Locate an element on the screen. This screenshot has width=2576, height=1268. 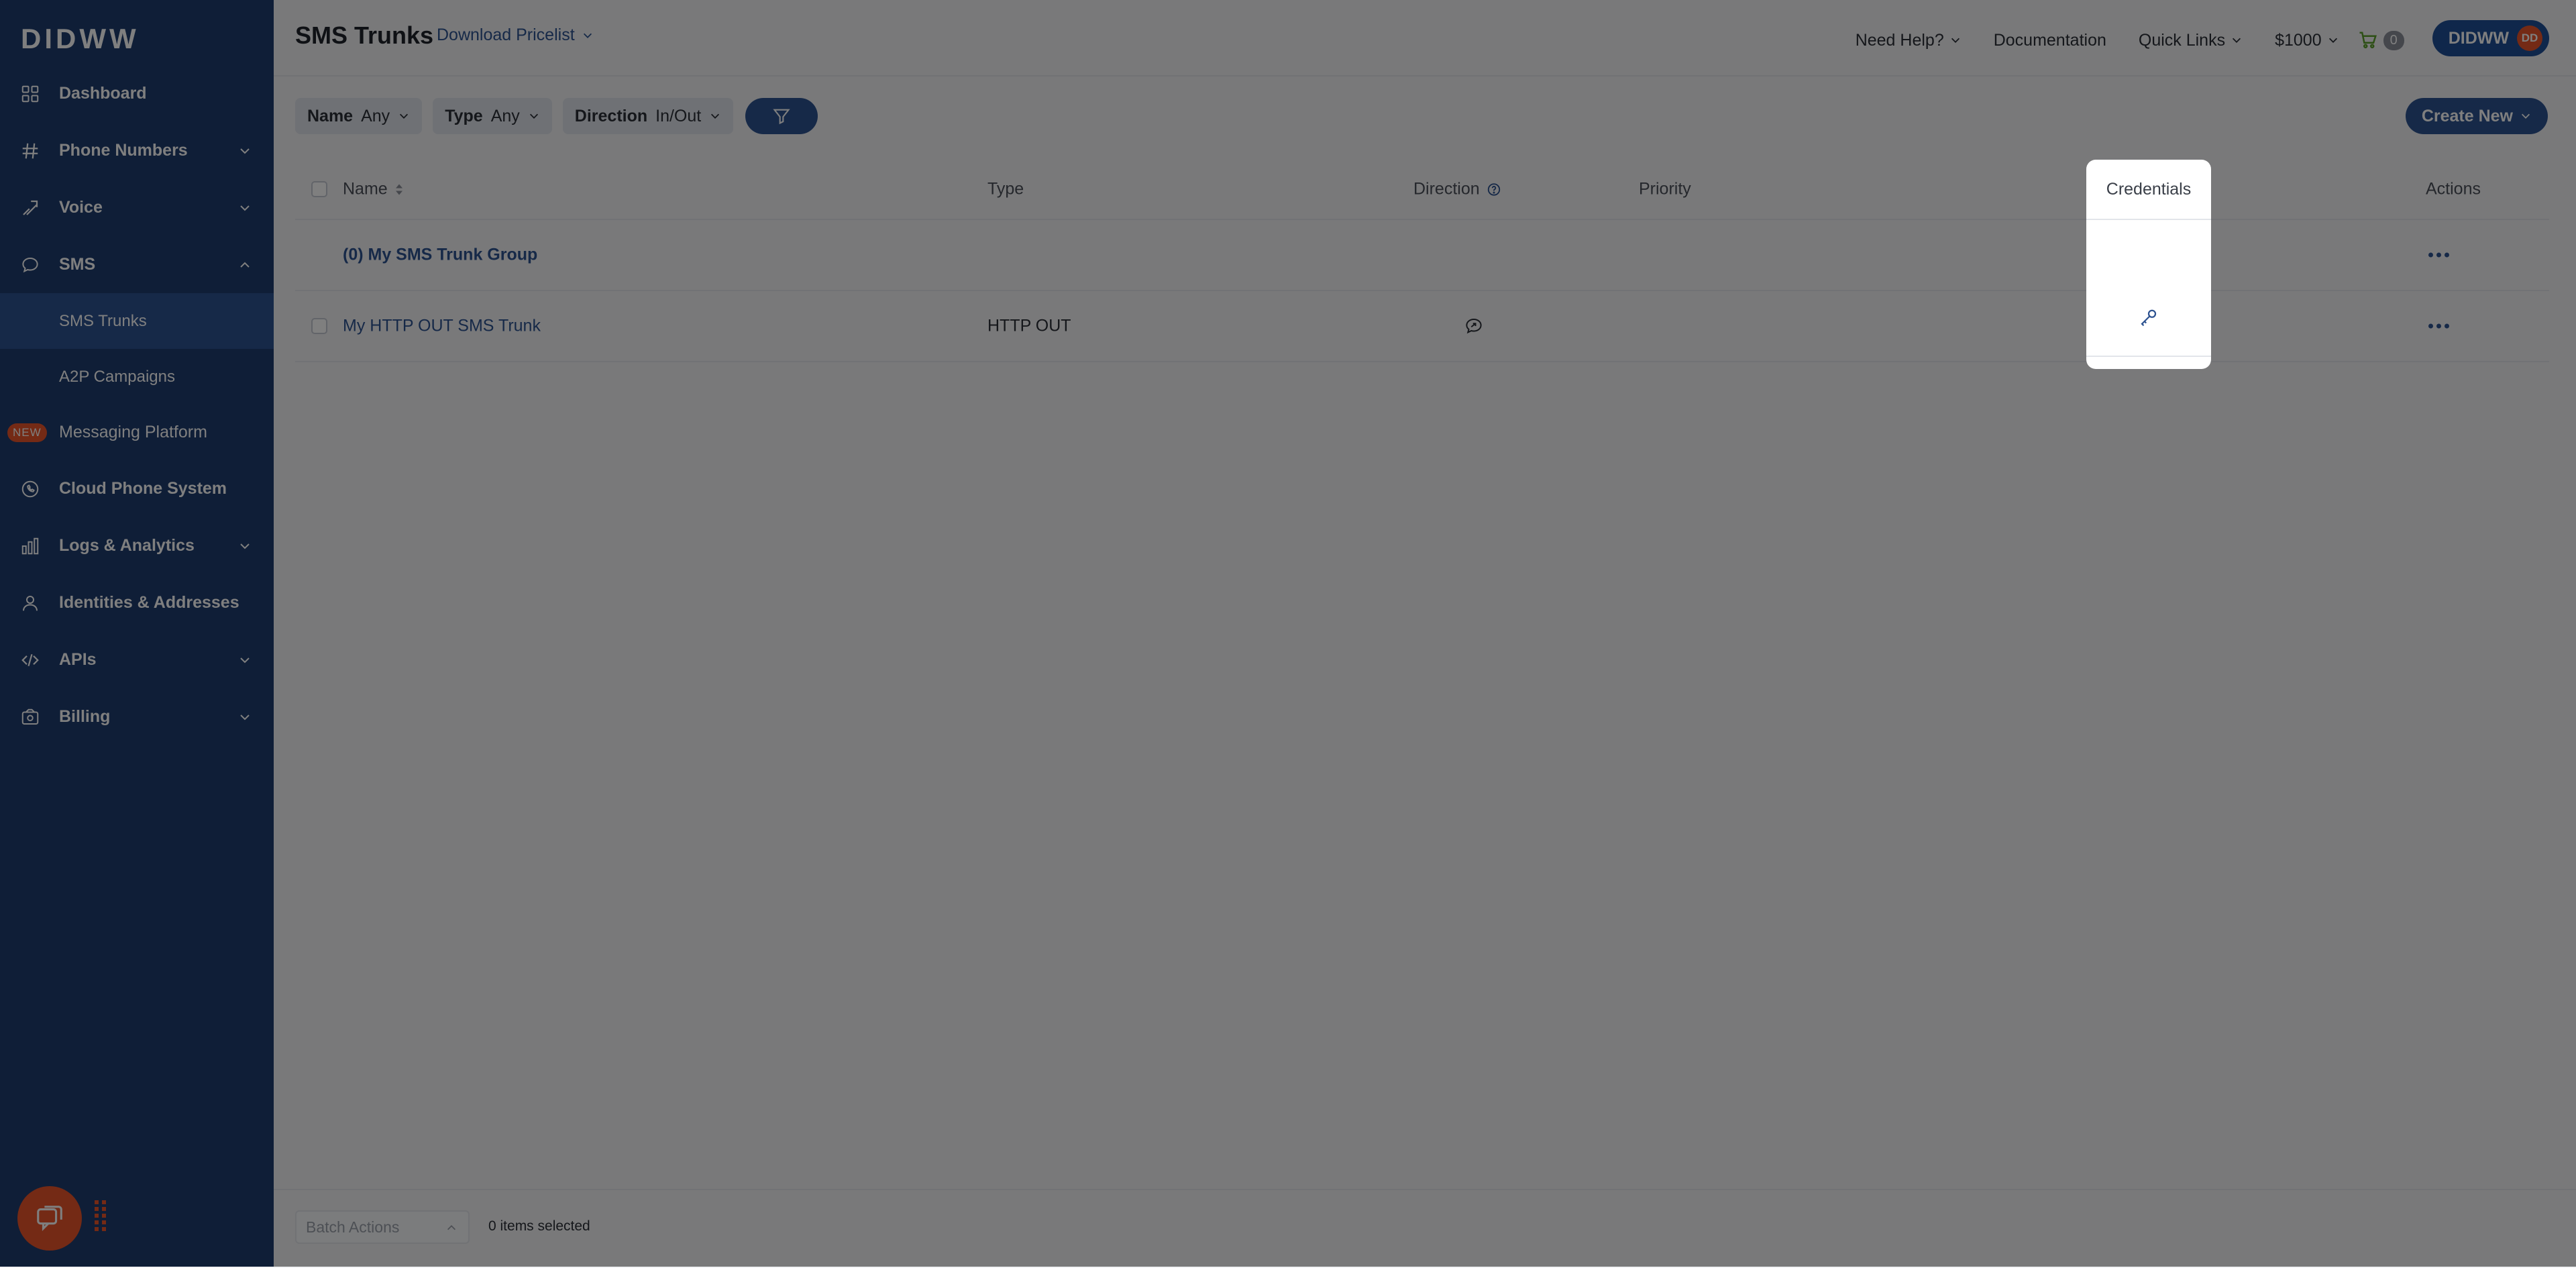
batch-actions-select: Batch Actions is located at coordinates (382, 1227).